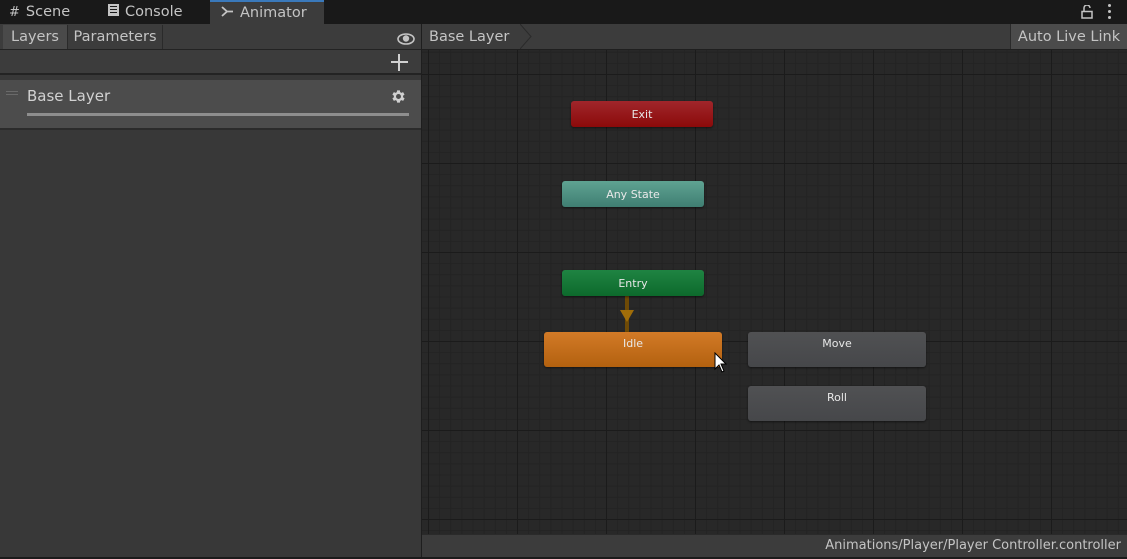 The width and height of the screenshot is (1127, 559). Describe the element at coordinates (633, 194) in the screenshot. I see `state-any-state: Any State` at that location.